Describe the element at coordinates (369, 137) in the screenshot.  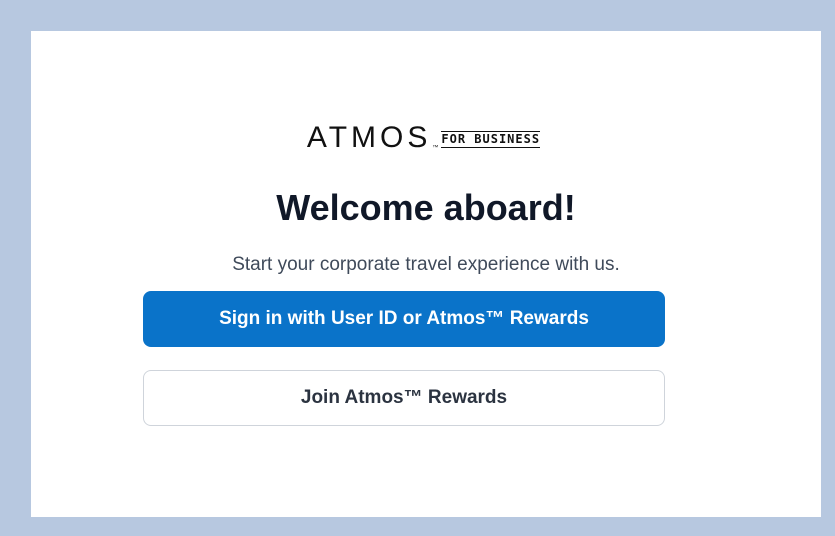
I see `logo-wordmark: ATMOS` at that location.